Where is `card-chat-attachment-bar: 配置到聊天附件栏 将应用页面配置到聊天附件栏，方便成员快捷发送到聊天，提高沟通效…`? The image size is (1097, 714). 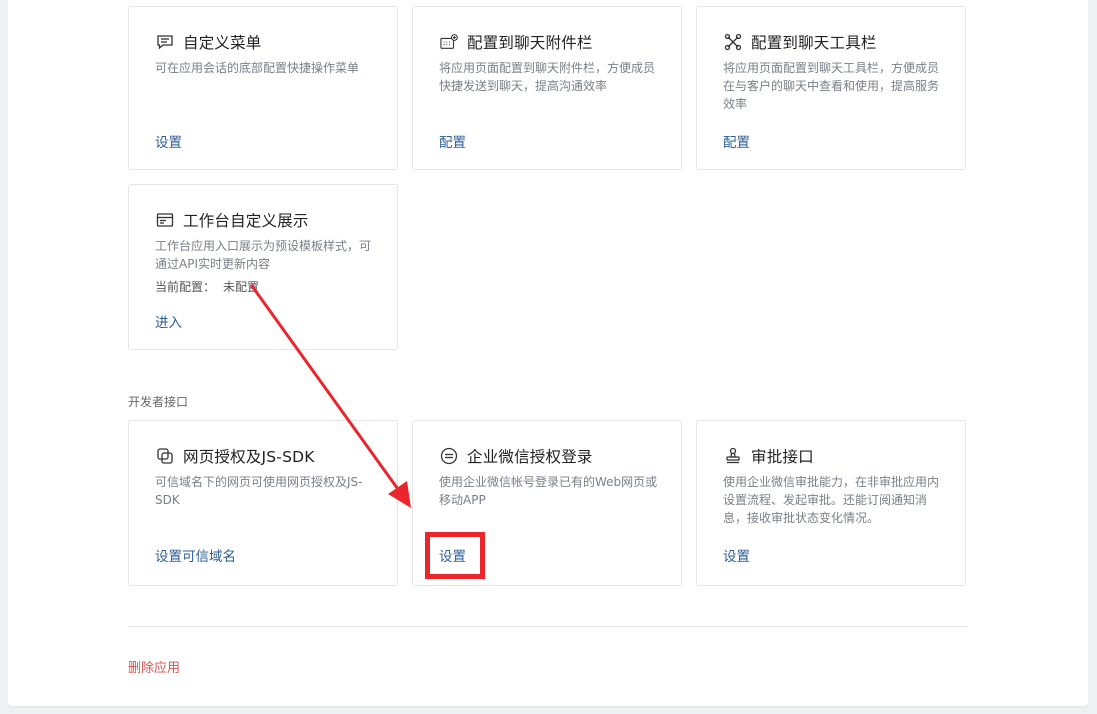 card-chat-attachment-bar: 配置到聊天附件栏 将应用页面配置到聊天附件栏，方便成员快捷发送到聊天，提高沟通效… is located at coordinates (547, 88).